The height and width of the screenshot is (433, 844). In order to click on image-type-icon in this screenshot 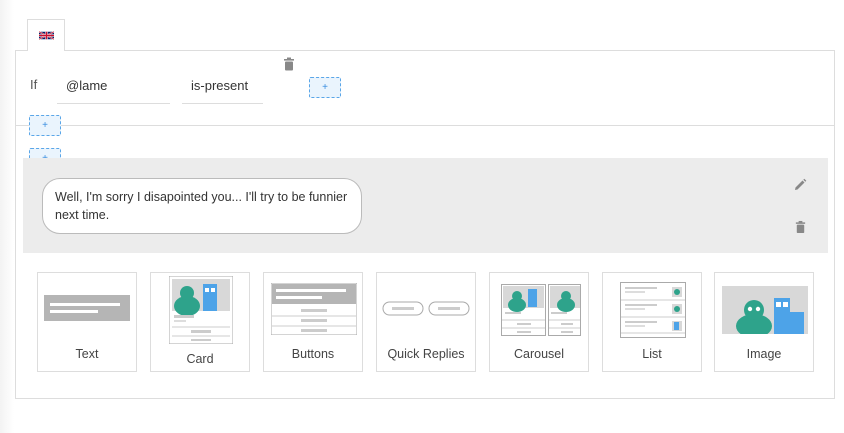, I will do `click(765, 310)`.